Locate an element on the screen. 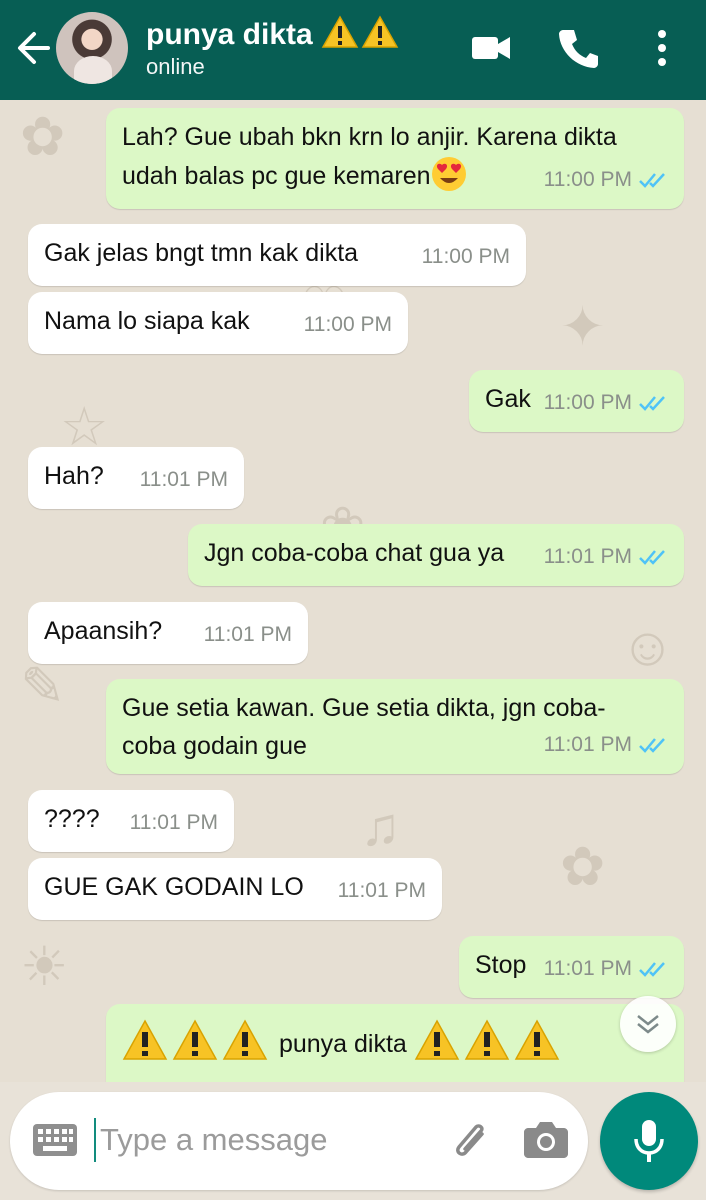  outgoing-message: Gak 11:00 PM is located at coordinates (576, 401).